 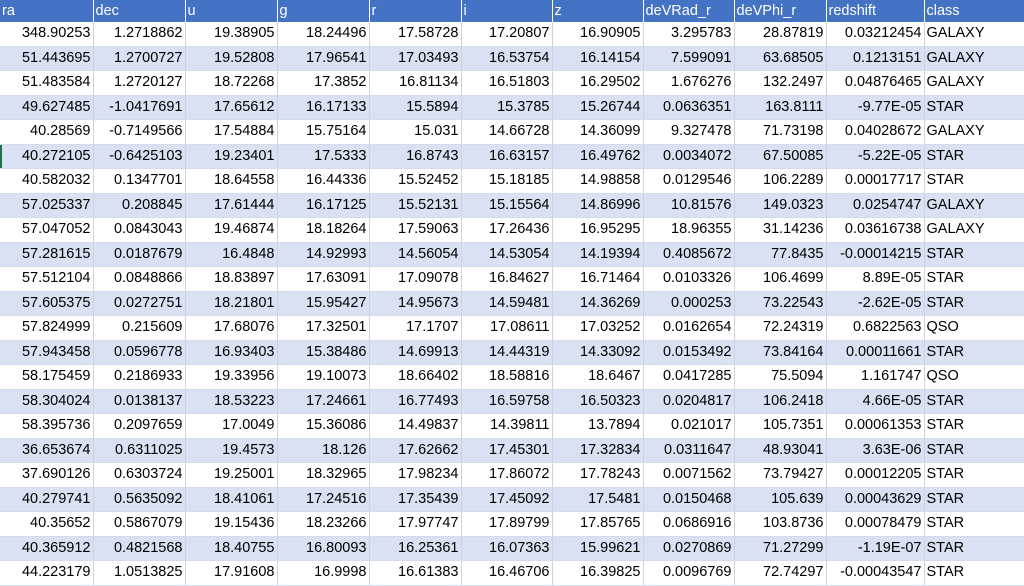 I want to click on table-cell: 16.8743, so click(x=415, y=156).